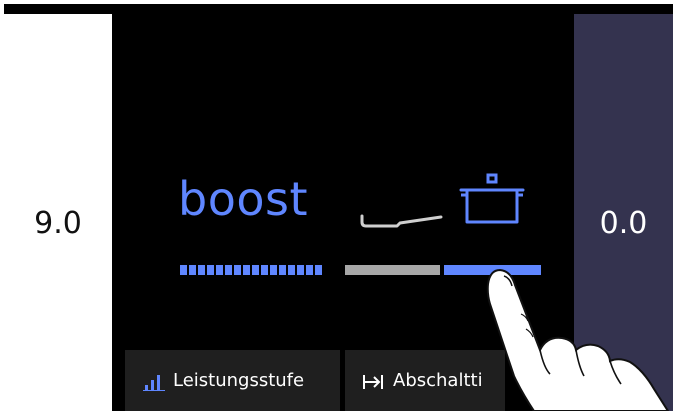 Image resolution: width=677 pixels, height=415 pixels. I want to click on bottom-tabs: Leistungsstufe Abschaltti, so click(315, 380).